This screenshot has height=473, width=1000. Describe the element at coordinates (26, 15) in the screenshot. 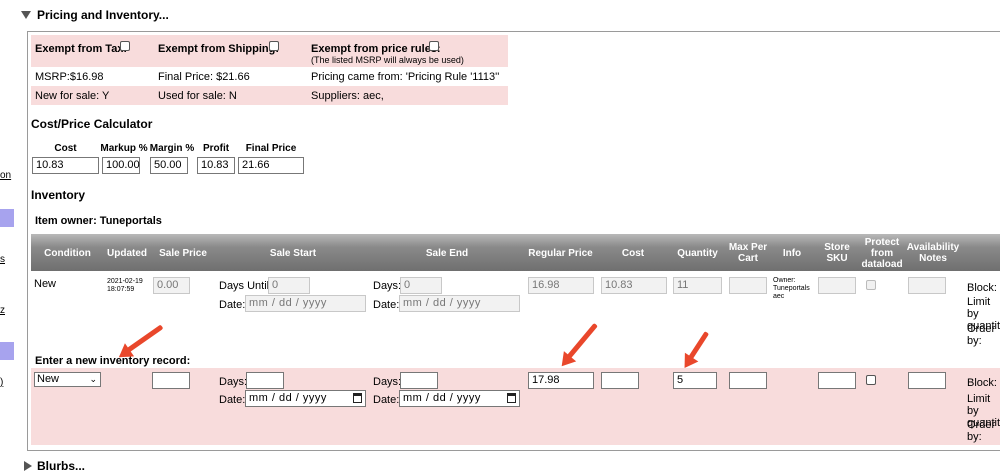

I see `collapse-triangle-icon` at that location.